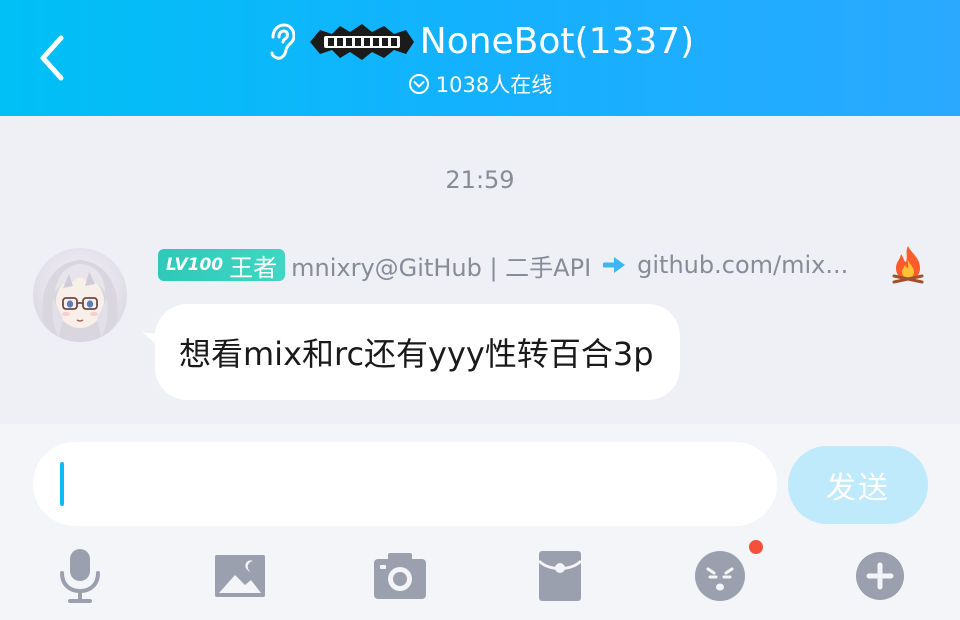 The image size is (960, 620). I want to click on microphone-button, so click(80, 576).